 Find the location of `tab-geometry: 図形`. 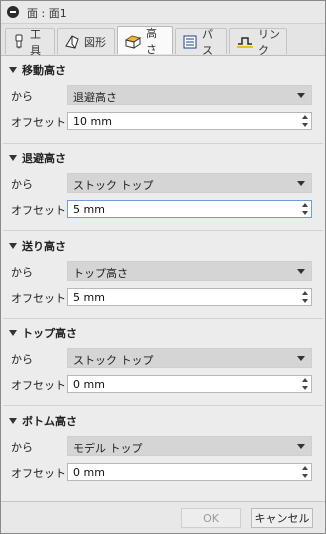

tab-geometry: 図形 is located at coordinates (86, 41).